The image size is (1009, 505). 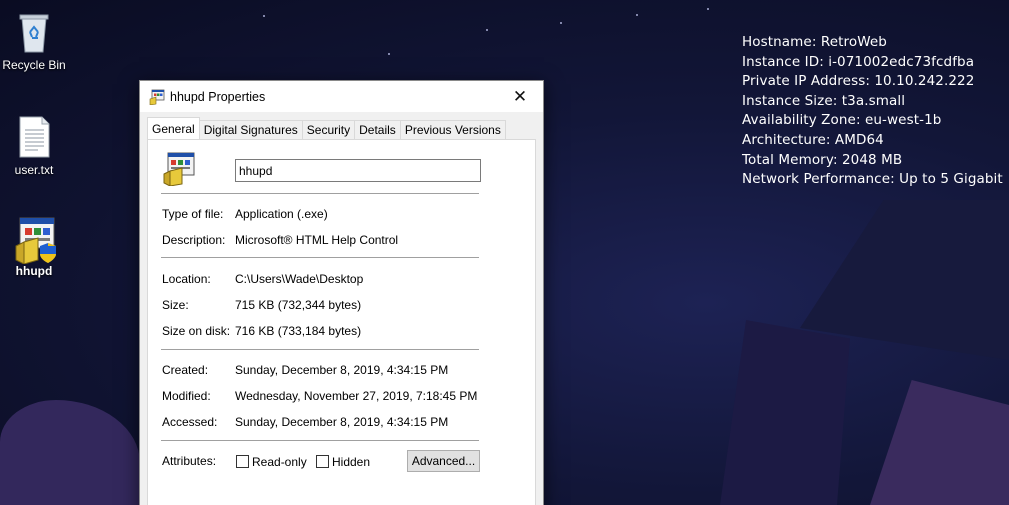 What do you see at coordinates (377, 129) in the screenshot?
I see `tab-details: Details` at bounding box center [377, 129].